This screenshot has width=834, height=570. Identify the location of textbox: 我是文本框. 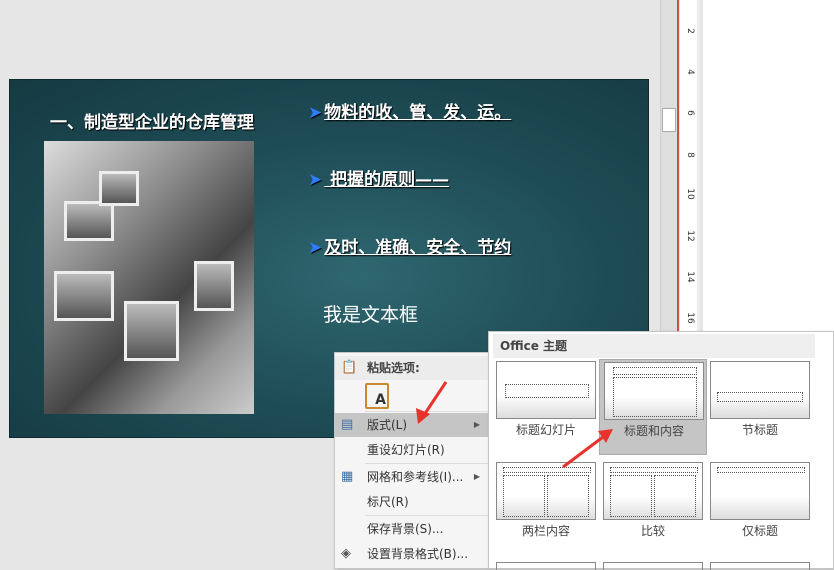
(370, 313).